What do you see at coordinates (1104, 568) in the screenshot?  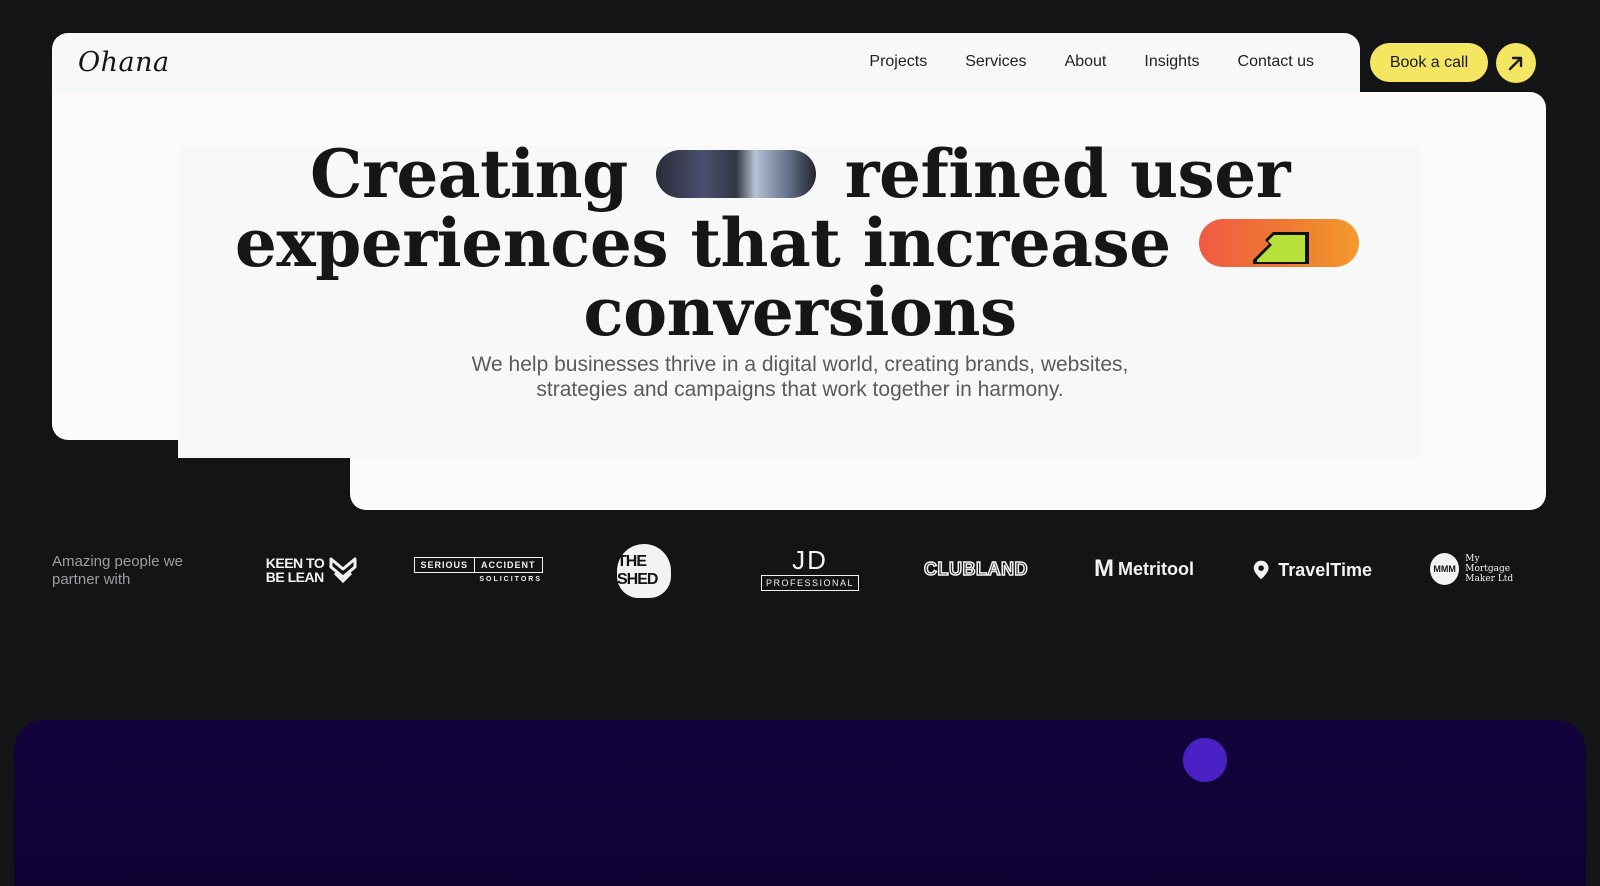 I see `metritool-mark: M` at bounding box center [1104, 568].